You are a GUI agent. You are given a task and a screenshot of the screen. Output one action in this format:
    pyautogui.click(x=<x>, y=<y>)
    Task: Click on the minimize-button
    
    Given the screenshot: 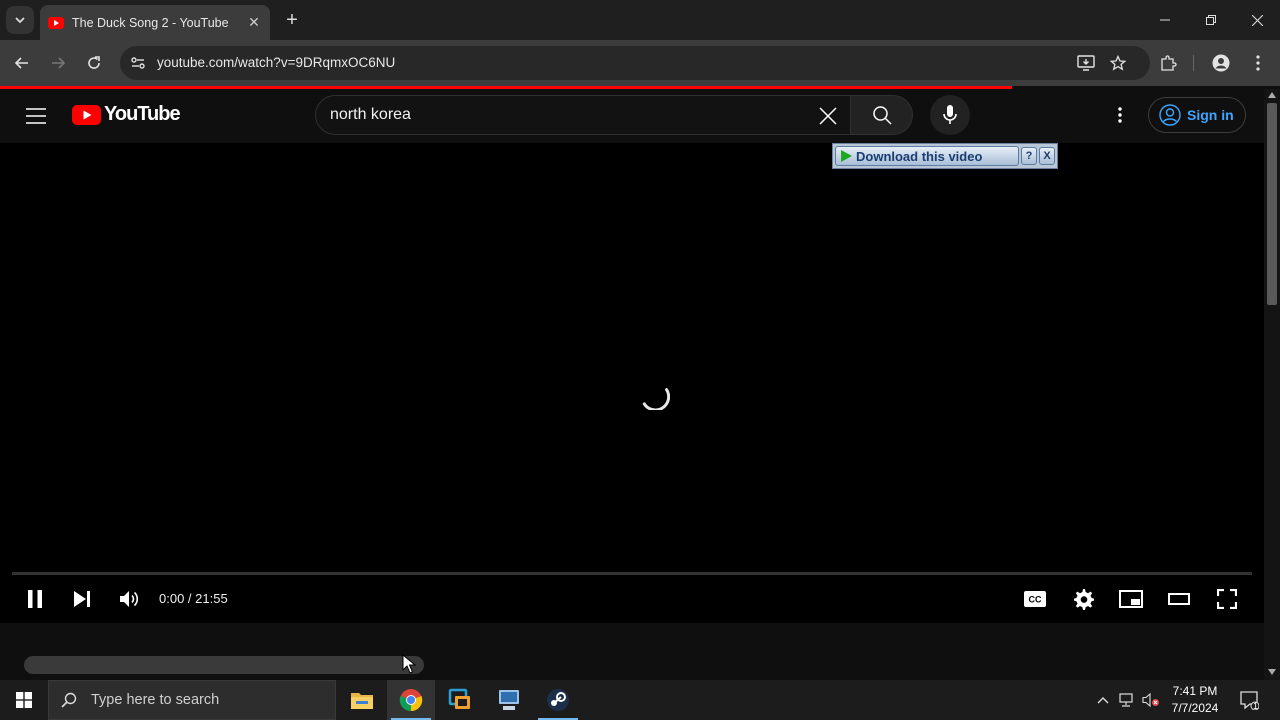 What is the action you would take?
    pyautogui.click(x=1165, y=20)
    